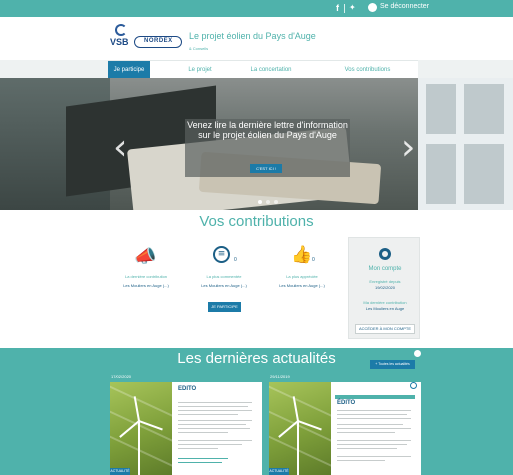 The width and height of the screenshot is (513, 475). I want to click on account-last-contribution-link: Les Mouliers en Auge, so click(385, 308).